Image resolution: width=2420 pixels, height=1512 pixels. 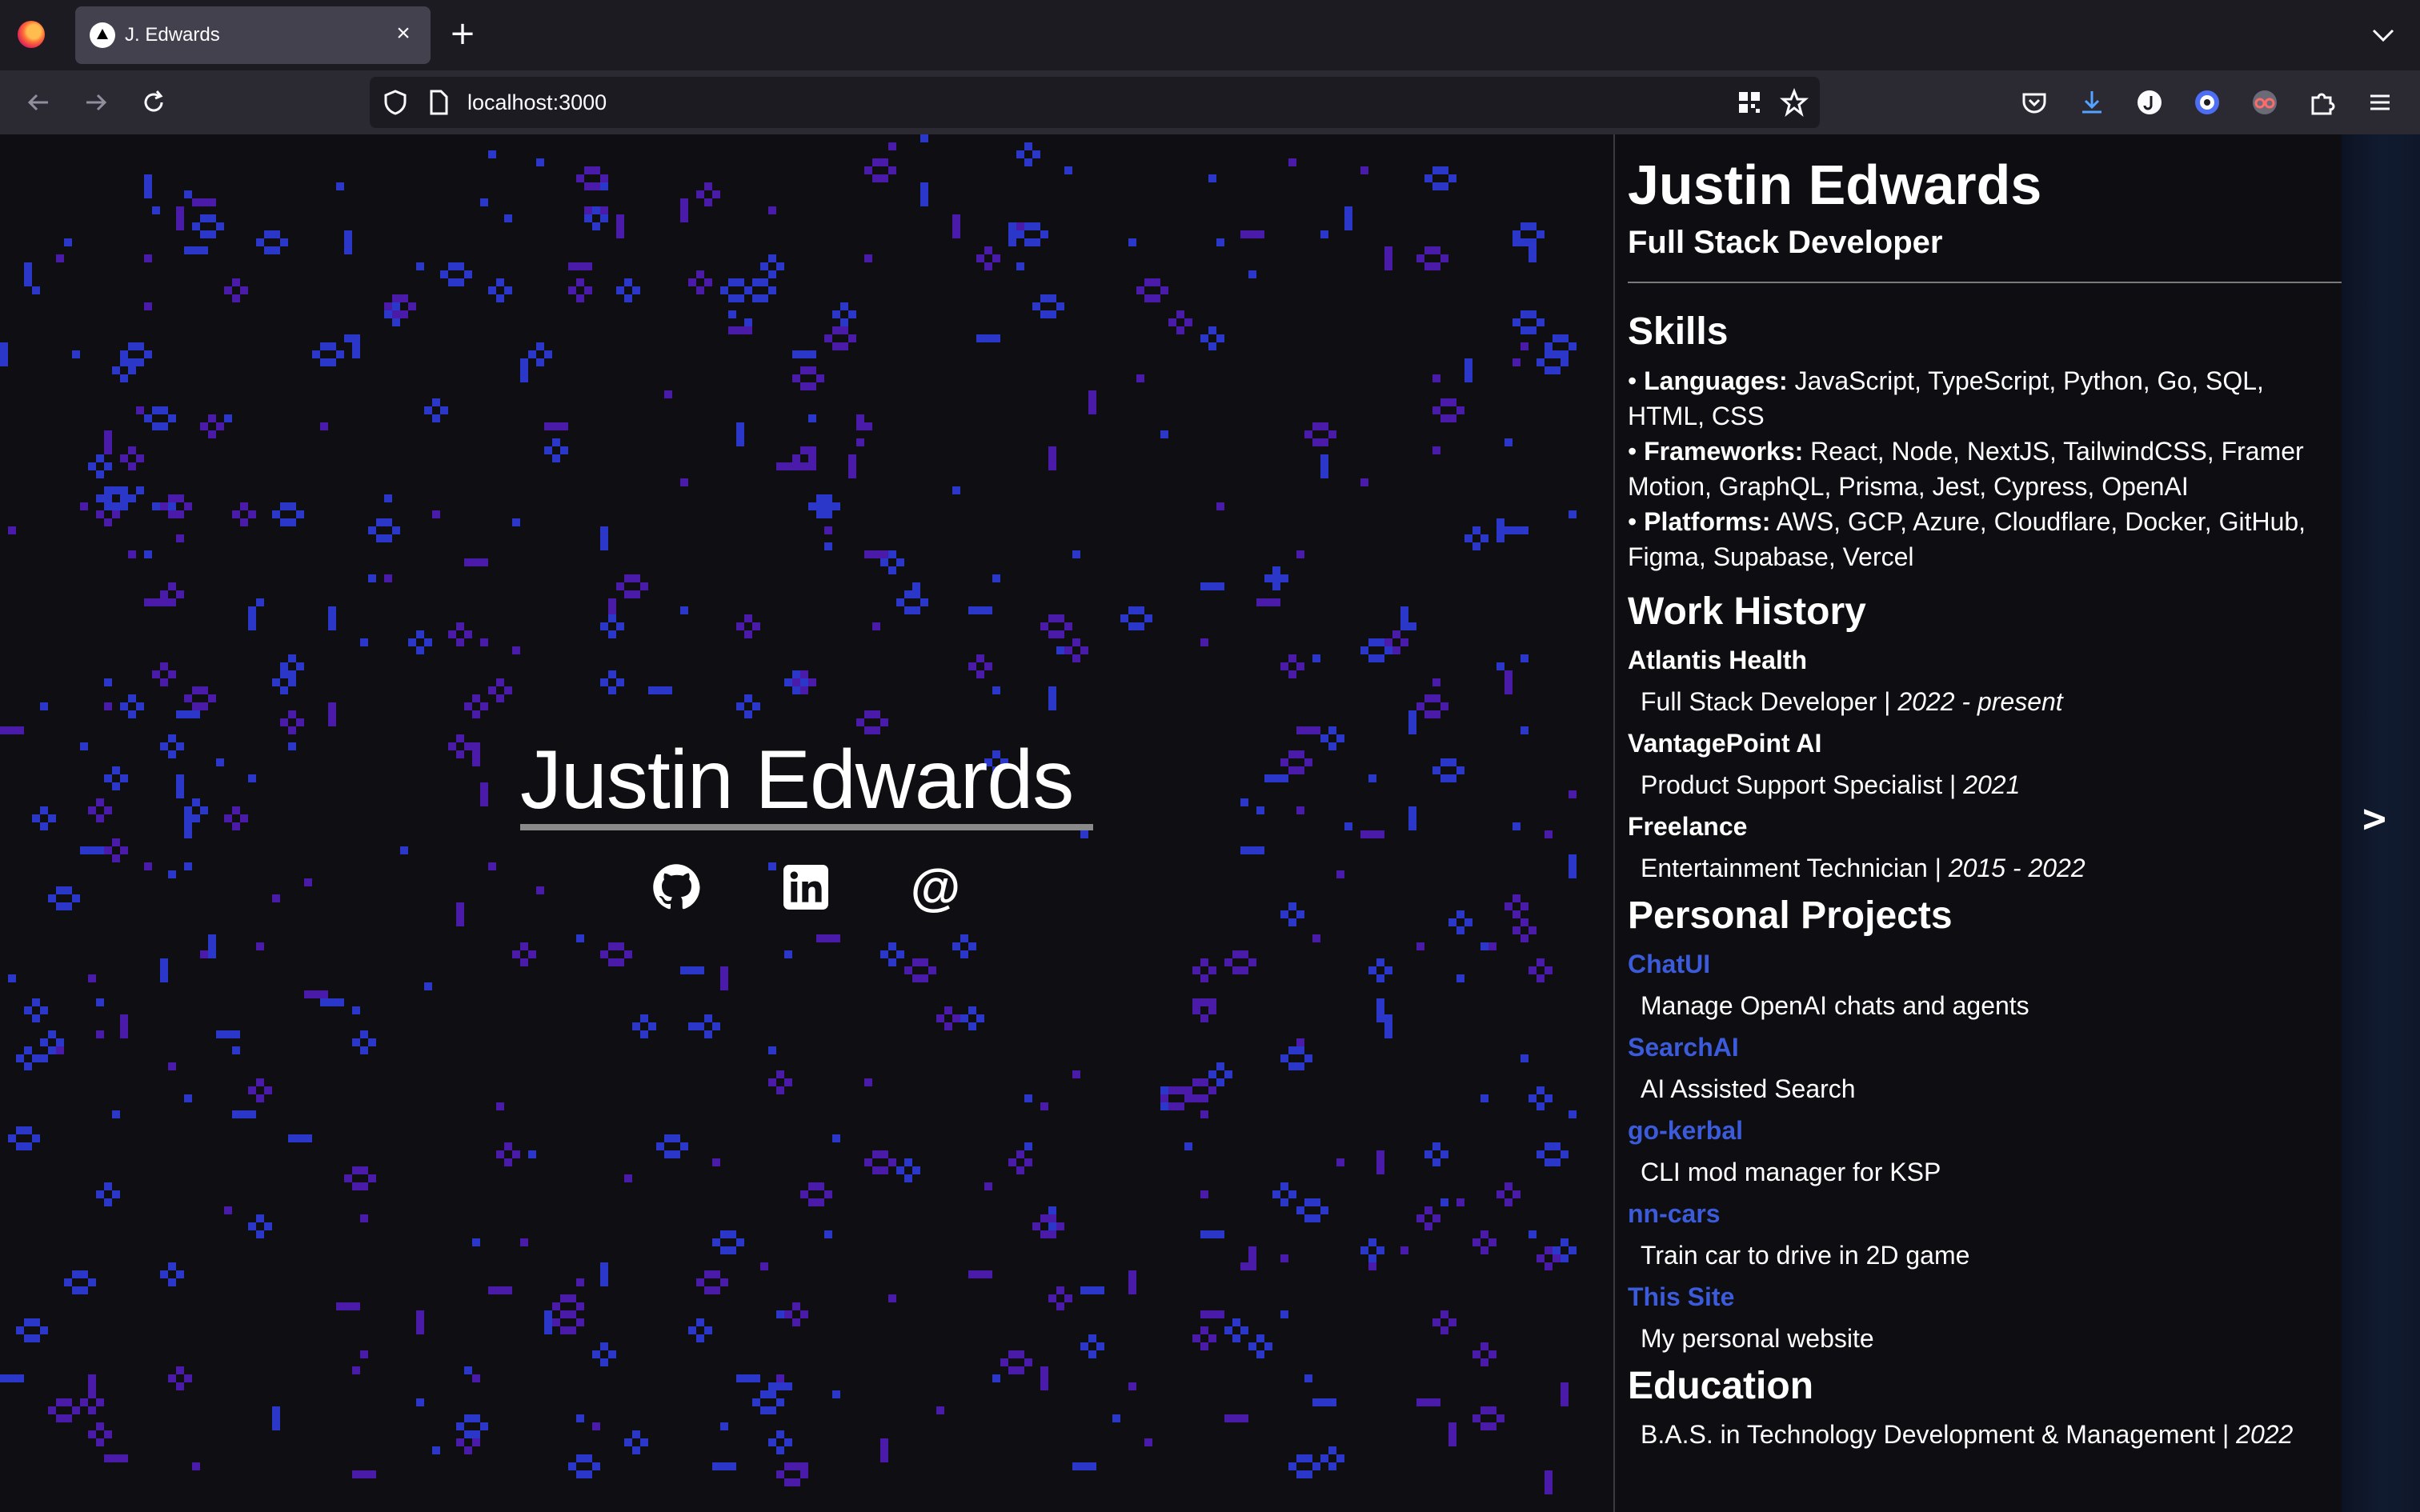 What do you see at coordinates (96, 102) in the screenshot?
I see `forward-button` at bounding box center [96, 102].